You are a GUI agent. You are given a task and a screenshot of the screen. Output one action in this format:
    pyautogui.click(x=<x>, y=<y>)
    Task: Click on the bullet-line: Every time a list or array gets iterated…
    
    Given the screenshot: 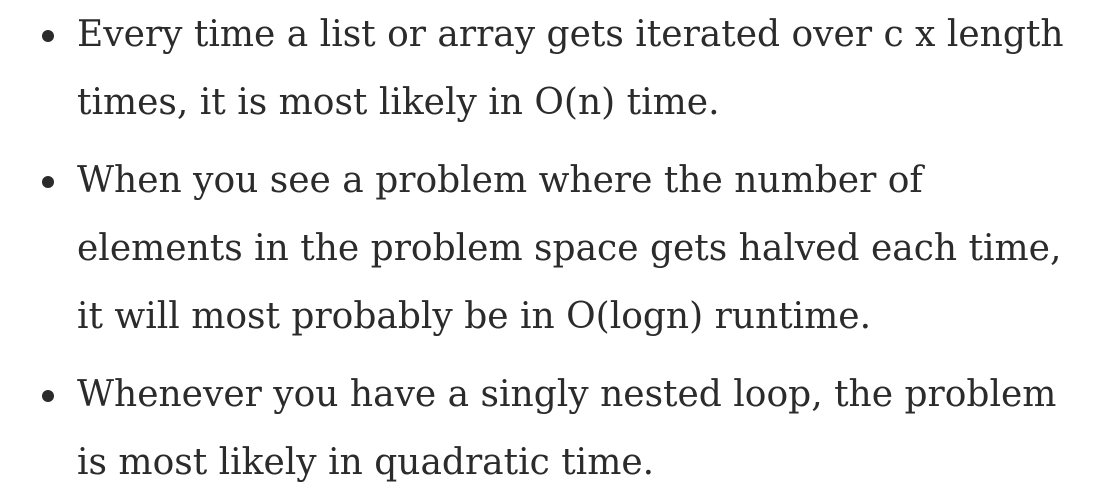 What is the action you would take?
    pyautogui.click(x=570, y=34)
    